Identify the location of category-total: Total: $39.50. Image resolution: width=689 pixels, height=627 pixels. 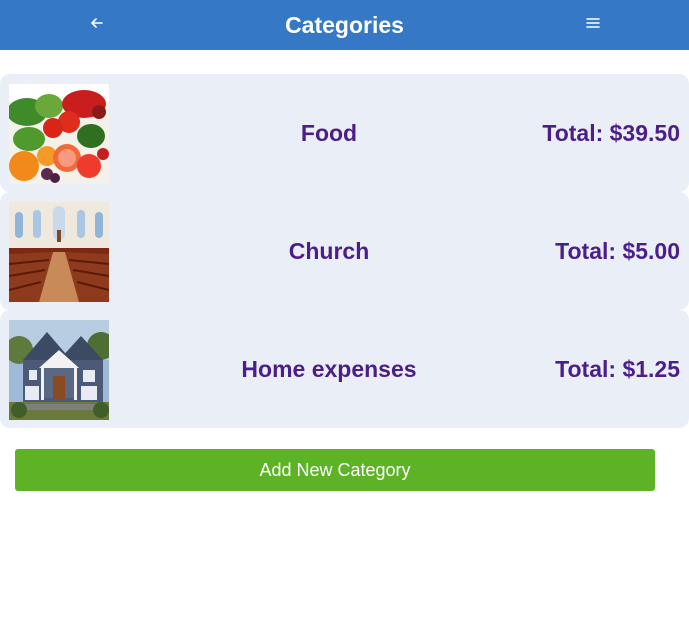
(611, 133).